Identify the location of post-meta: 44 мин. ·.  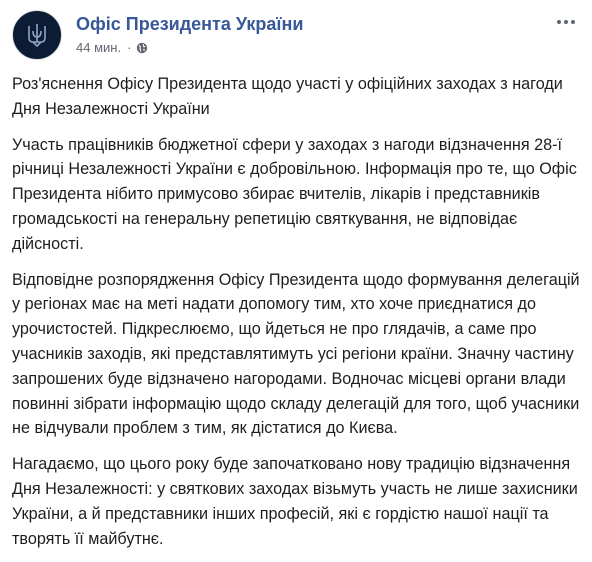
(112, 47).